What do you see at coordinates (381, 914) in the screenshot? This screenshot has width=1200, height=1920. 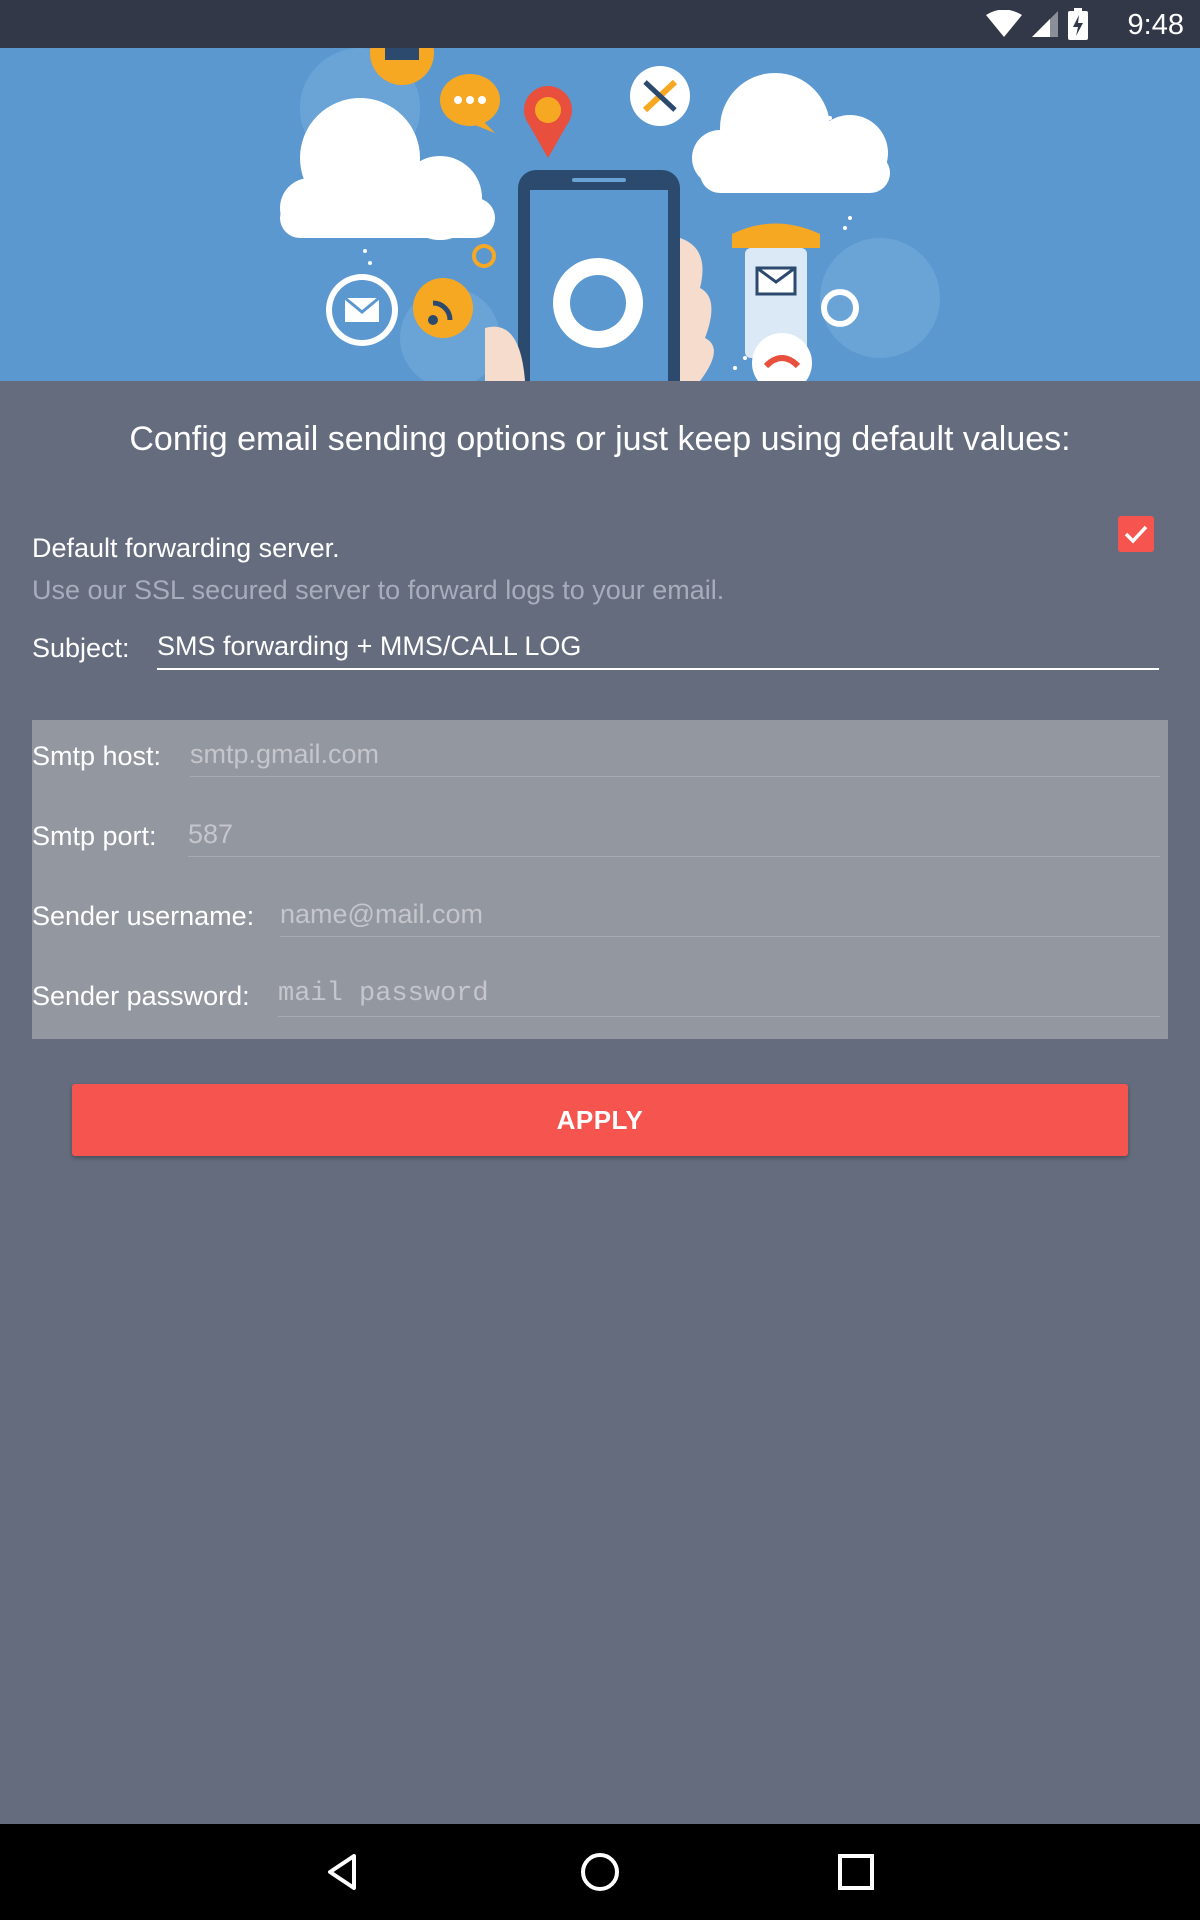 I see `sender-username-placeholder: name@mail.com` at bounding box center [381, 914].